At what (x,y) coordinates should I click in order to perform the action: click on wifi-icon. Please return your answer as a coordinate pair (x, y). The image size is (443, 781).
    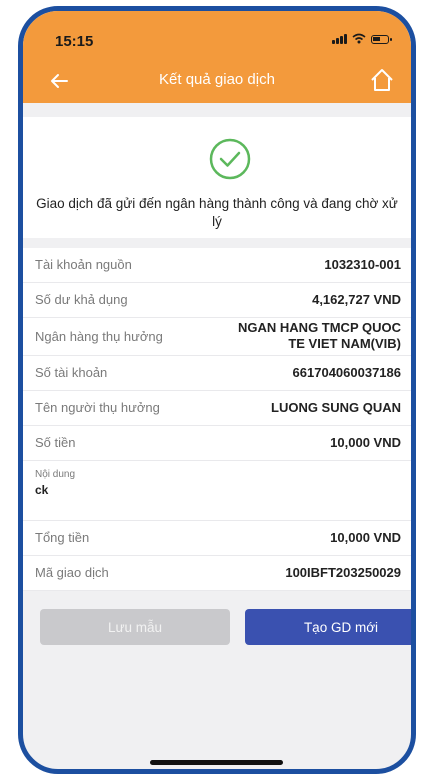
    Looking at the image, I should click on (359, 38).